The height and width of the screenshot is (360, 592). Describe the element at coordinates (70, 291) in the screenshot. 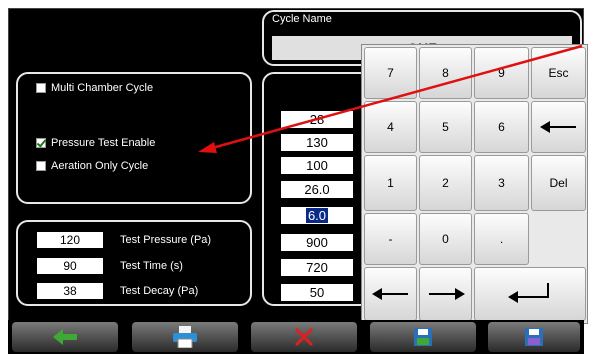

I see `test-decay-field: 38` at that location.